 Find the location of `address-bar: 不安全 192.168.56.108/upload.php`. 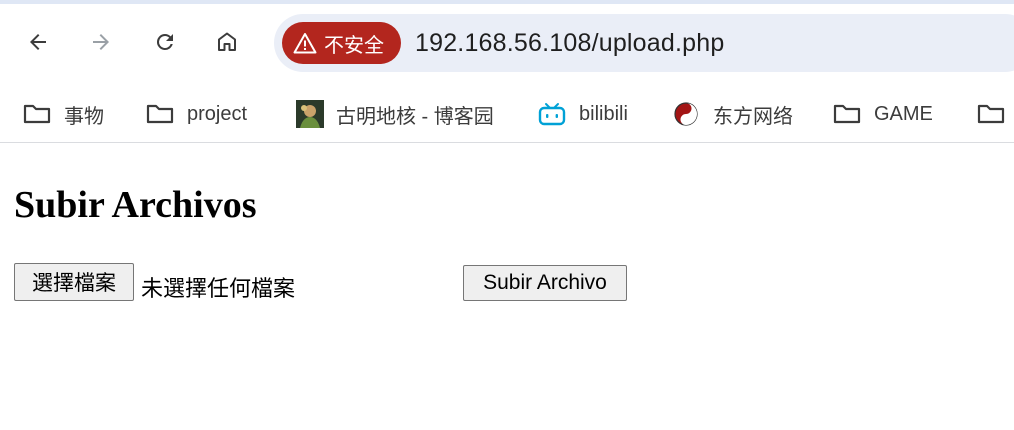

address-bar: 不安全 192.168.56.108/upload.php is located at coordinates (644, 43).